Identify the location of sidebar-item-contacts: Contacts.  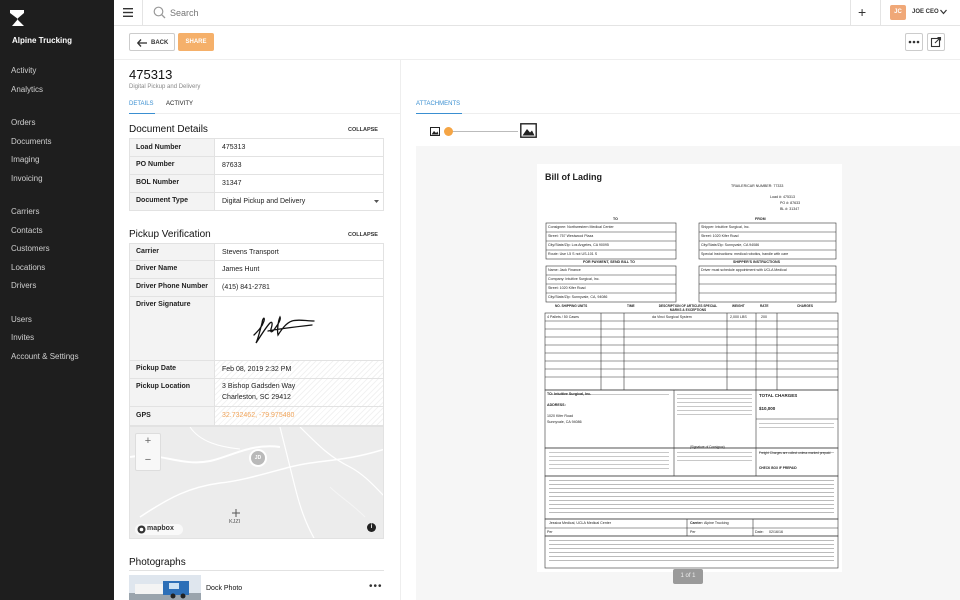
(27, 230).